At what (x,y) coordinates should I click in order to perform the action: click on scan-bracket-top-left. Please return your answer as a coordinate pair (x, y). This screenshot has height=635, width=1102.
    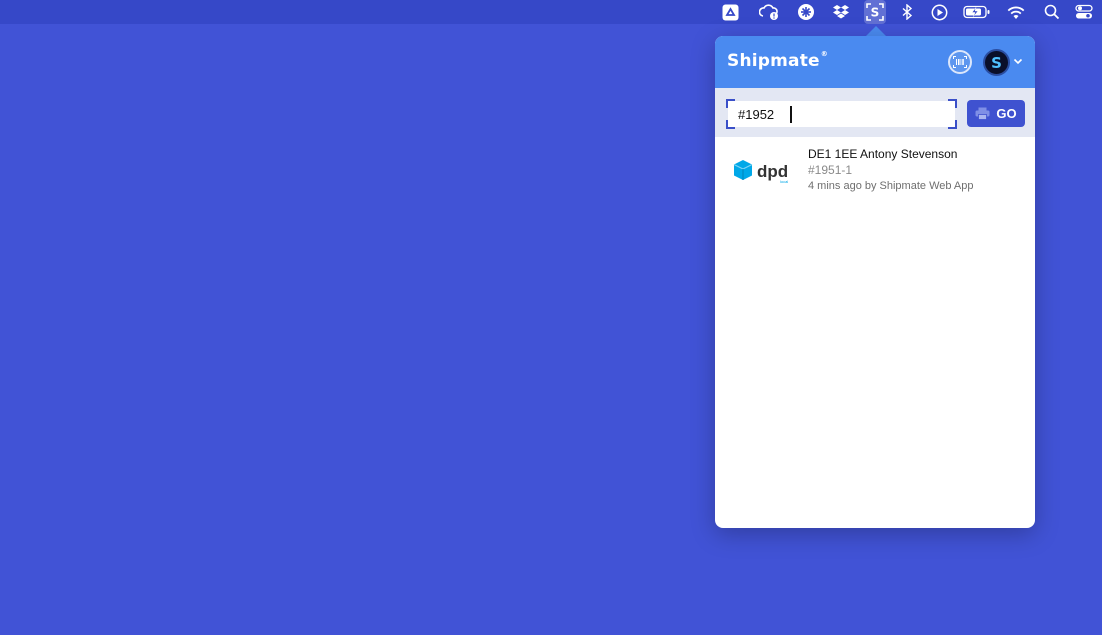
    Looking at the image, I should click on (730, 103).